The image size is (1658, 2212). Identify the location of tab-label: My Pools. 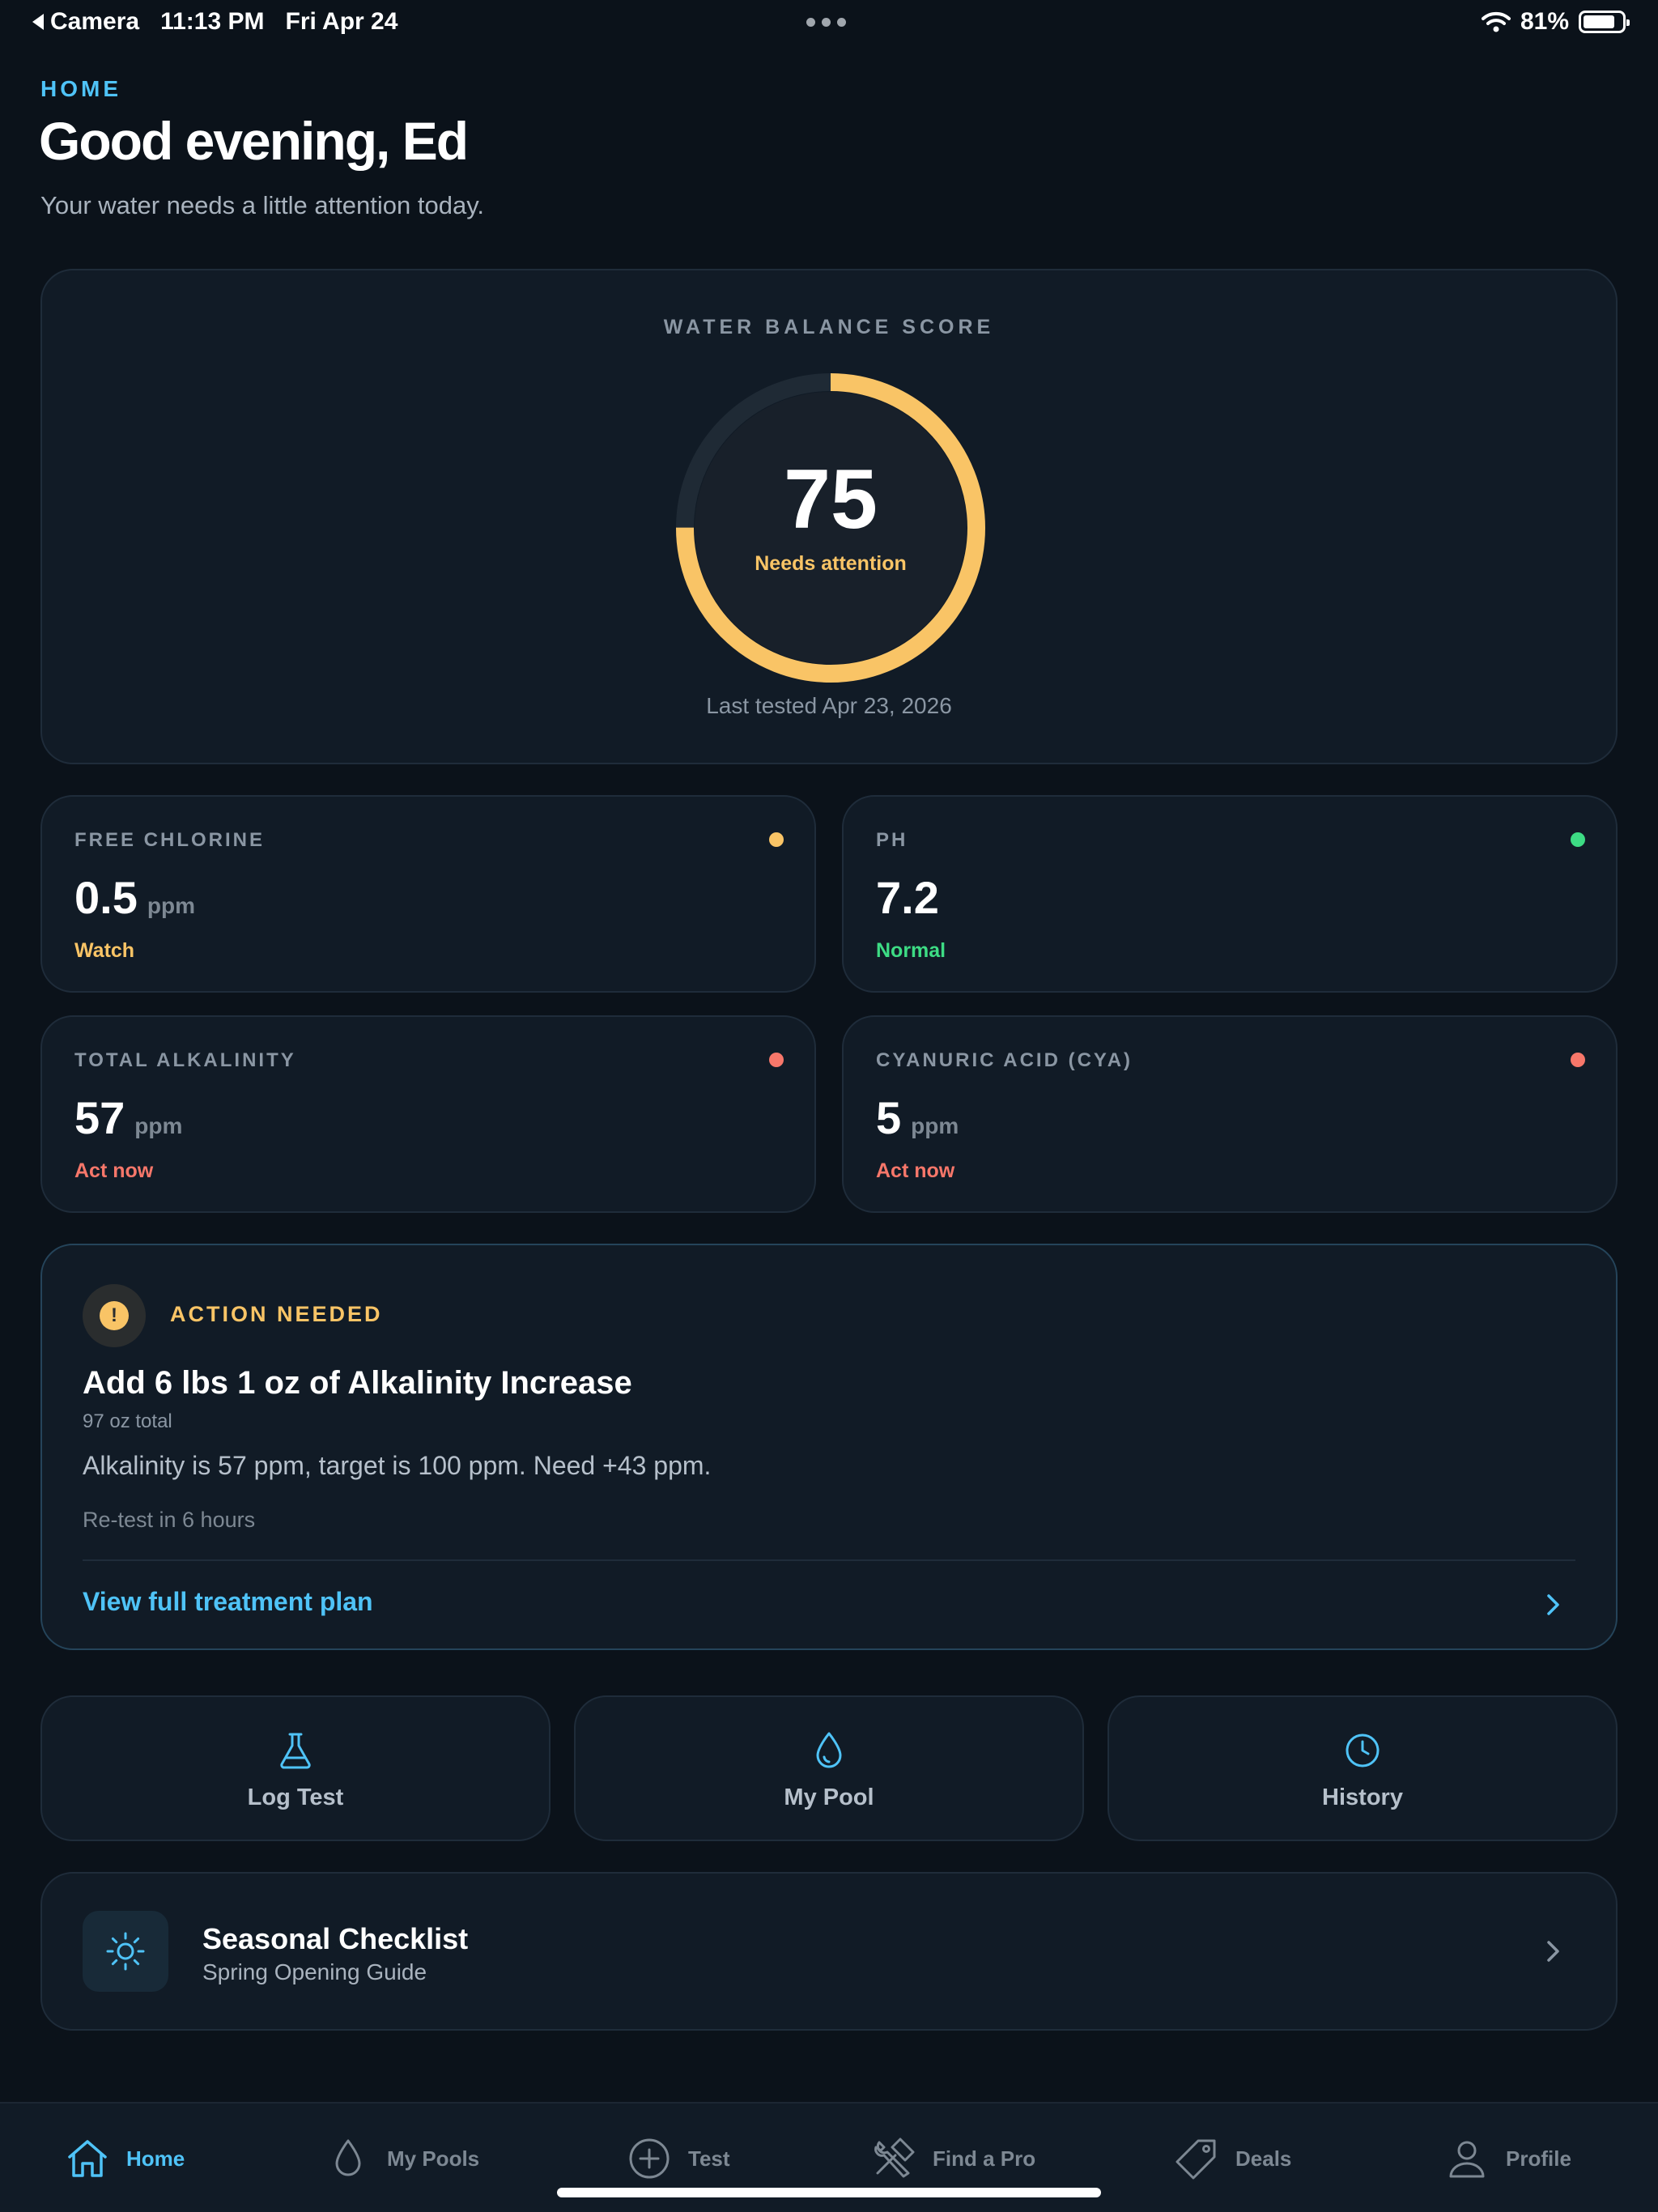
(433, 2159).